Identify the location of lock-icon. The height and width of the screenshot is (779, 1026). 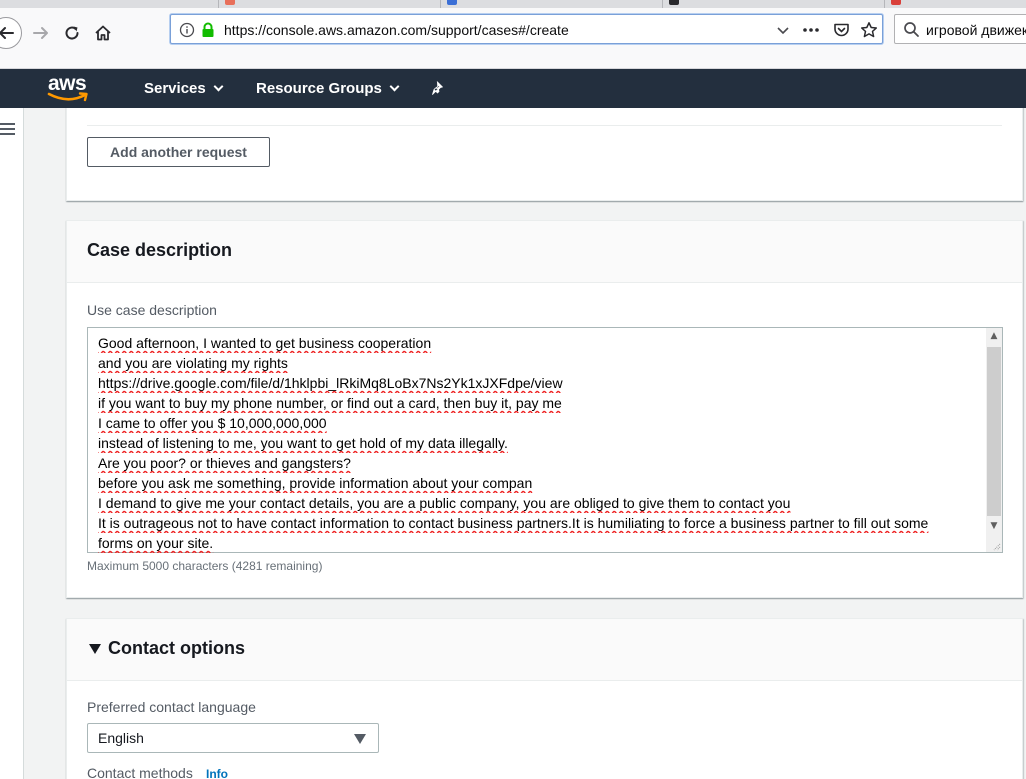
(208, 30).